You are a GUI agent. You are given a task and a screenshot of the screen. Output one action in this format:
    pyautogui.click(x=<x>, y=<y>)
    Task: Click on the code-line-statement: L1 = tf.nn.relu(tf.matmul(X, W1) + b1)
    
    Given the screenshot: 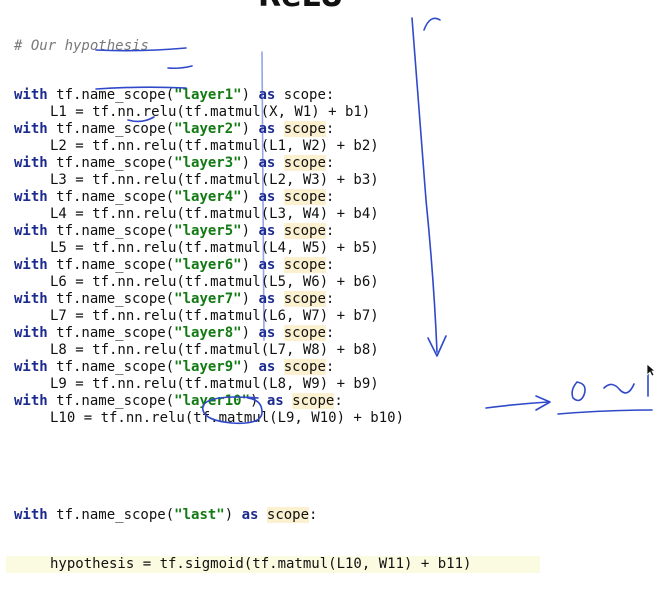 What is the action you would take?
    pyautogui.click(x=334, y=112)
    